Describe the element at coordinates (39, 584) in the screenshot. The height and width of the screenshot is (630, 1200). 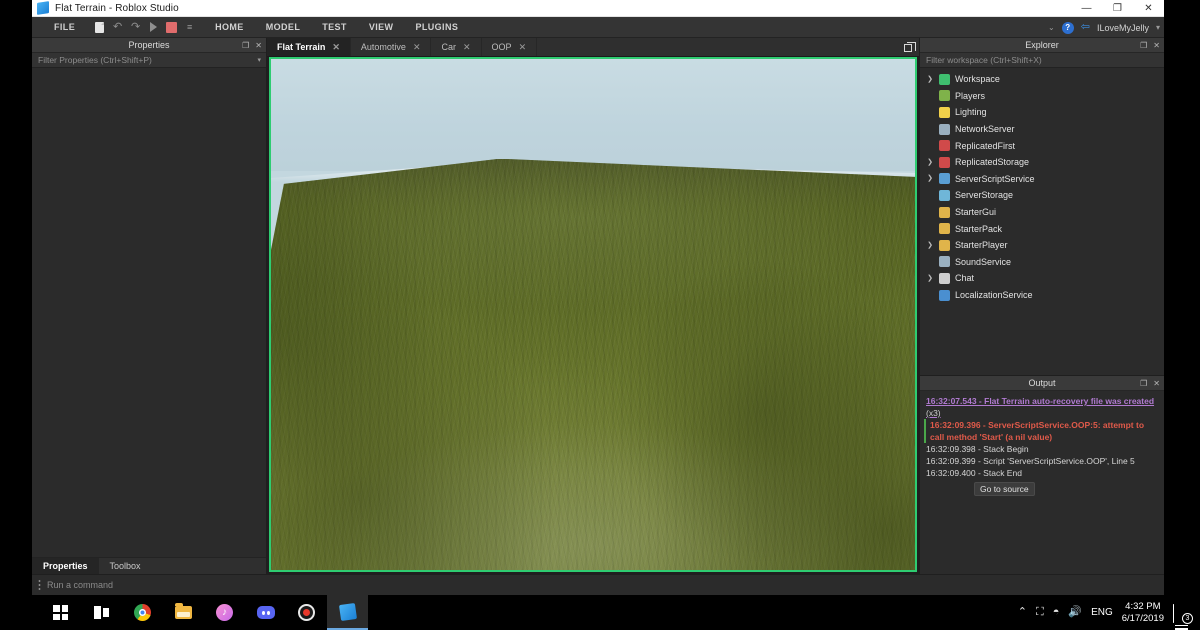
I see `drag-handle-icon` at that location.